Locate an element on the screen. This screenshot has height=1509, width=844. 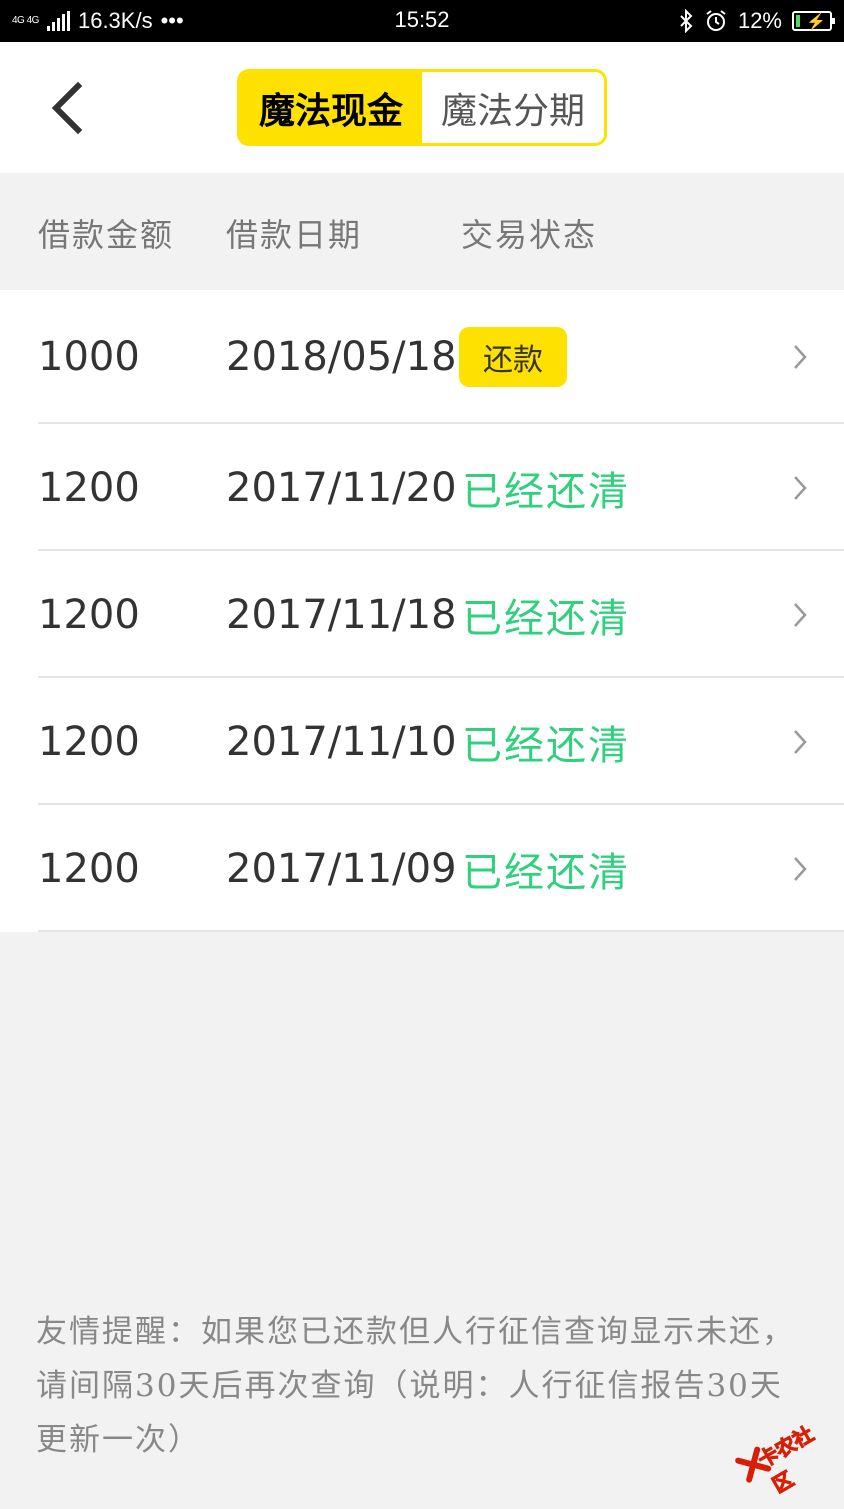
alarm-icon is located at coordinates (716, 20).